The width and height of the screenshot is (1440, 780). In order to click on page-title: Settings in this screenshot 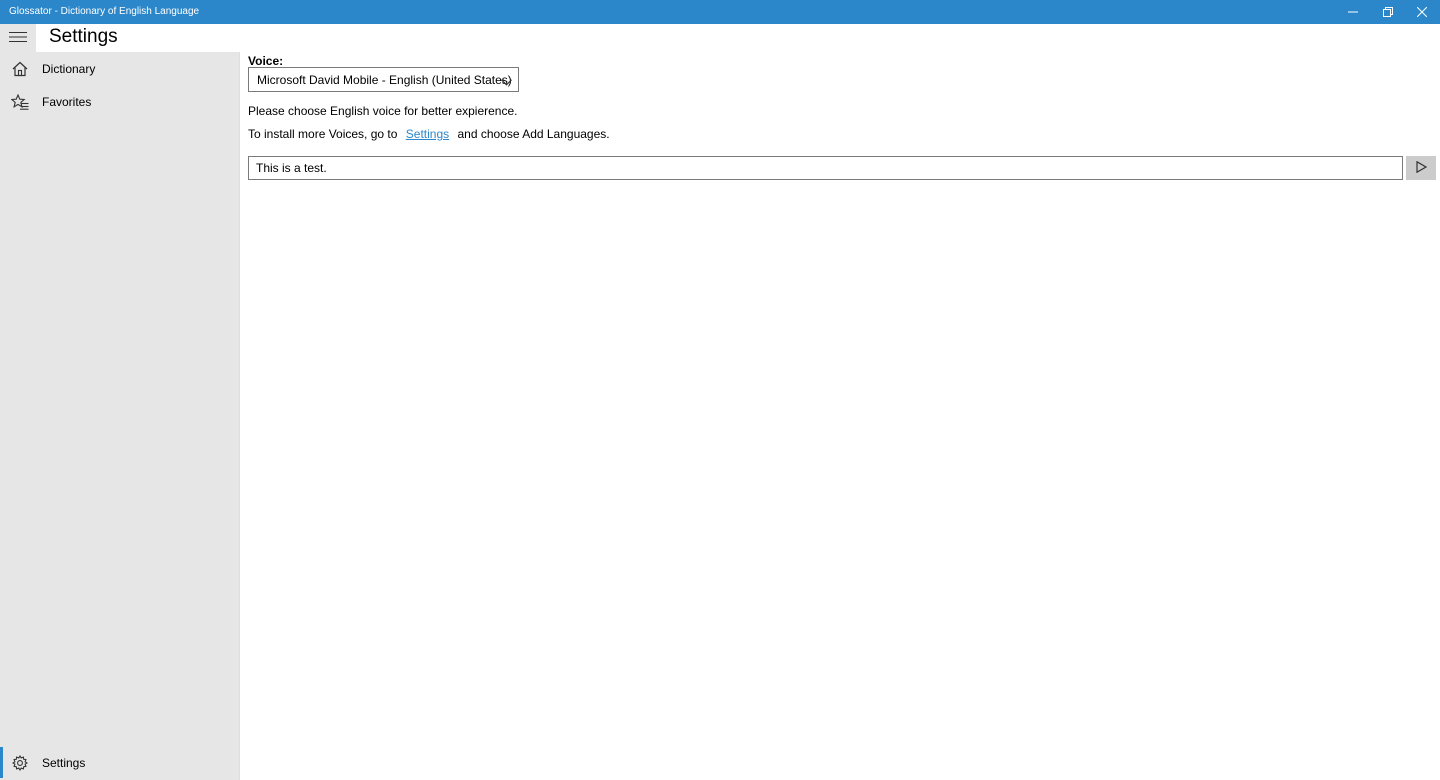, I will do `click(83, 36)`.